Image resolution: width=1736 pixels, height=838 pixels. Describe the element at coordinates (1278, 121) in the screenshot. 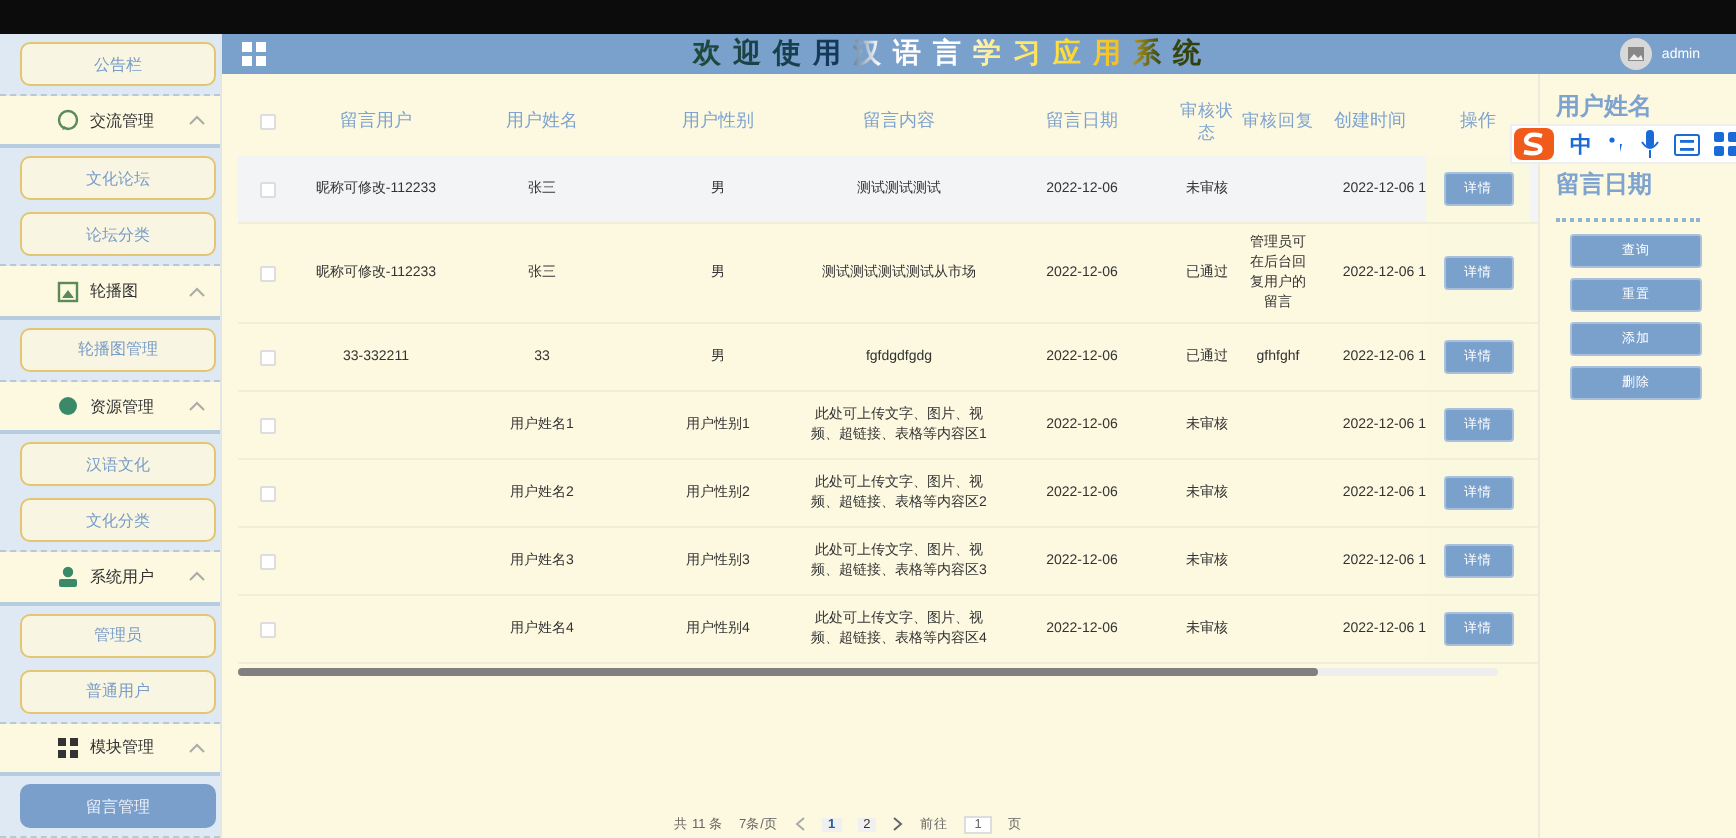

I see `column-header: 审核回复` at that location.